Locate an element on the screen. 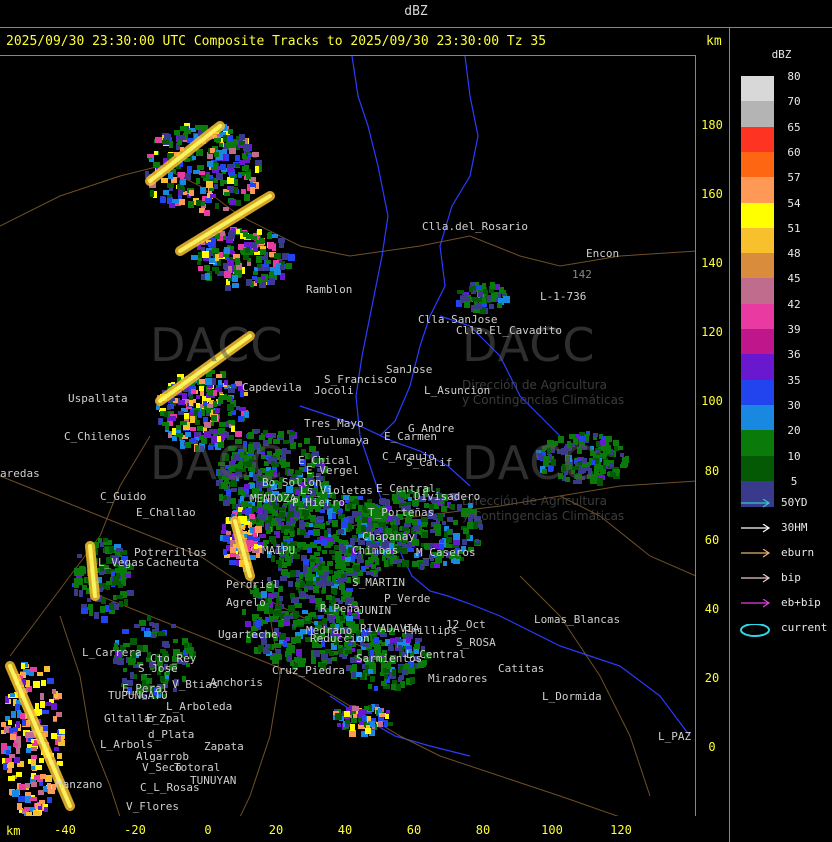 This screenshot has height=842, width=832. track-legend-label: bip is located at coordinates (791, 577).